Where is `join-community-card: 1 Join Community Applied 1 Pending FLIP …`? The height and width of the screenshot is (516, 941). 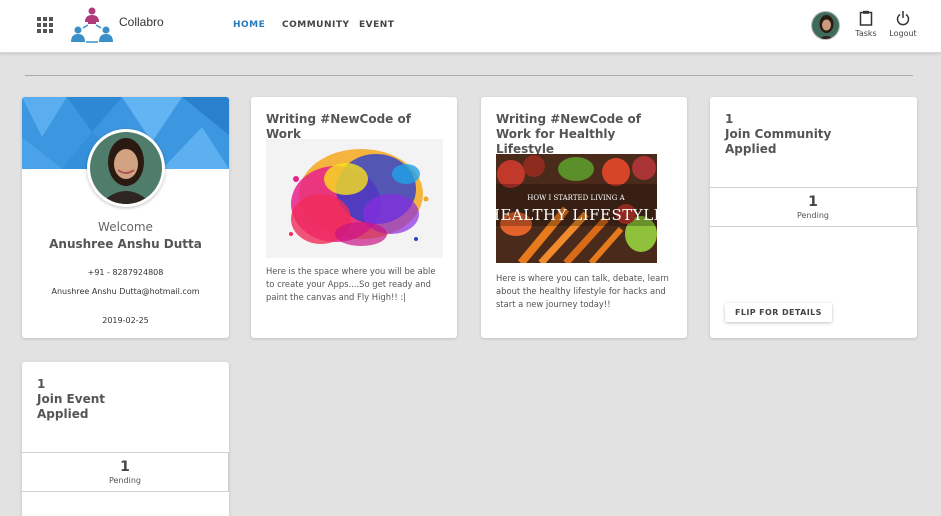 join-community-card: 1 Join Community Applied 1 Pending FLIP … is located at coordinates (813, 217).